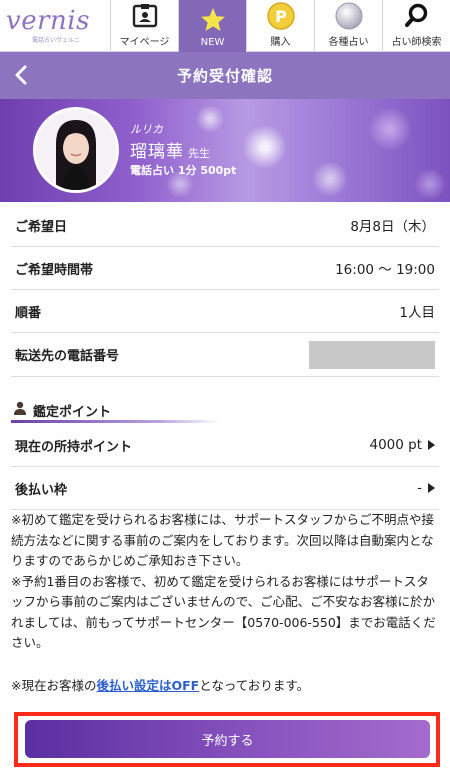 The width and height of the screenshot is (450, 777). I want to click on points-section-header: 鑑定ポイント, so click(225, 409).